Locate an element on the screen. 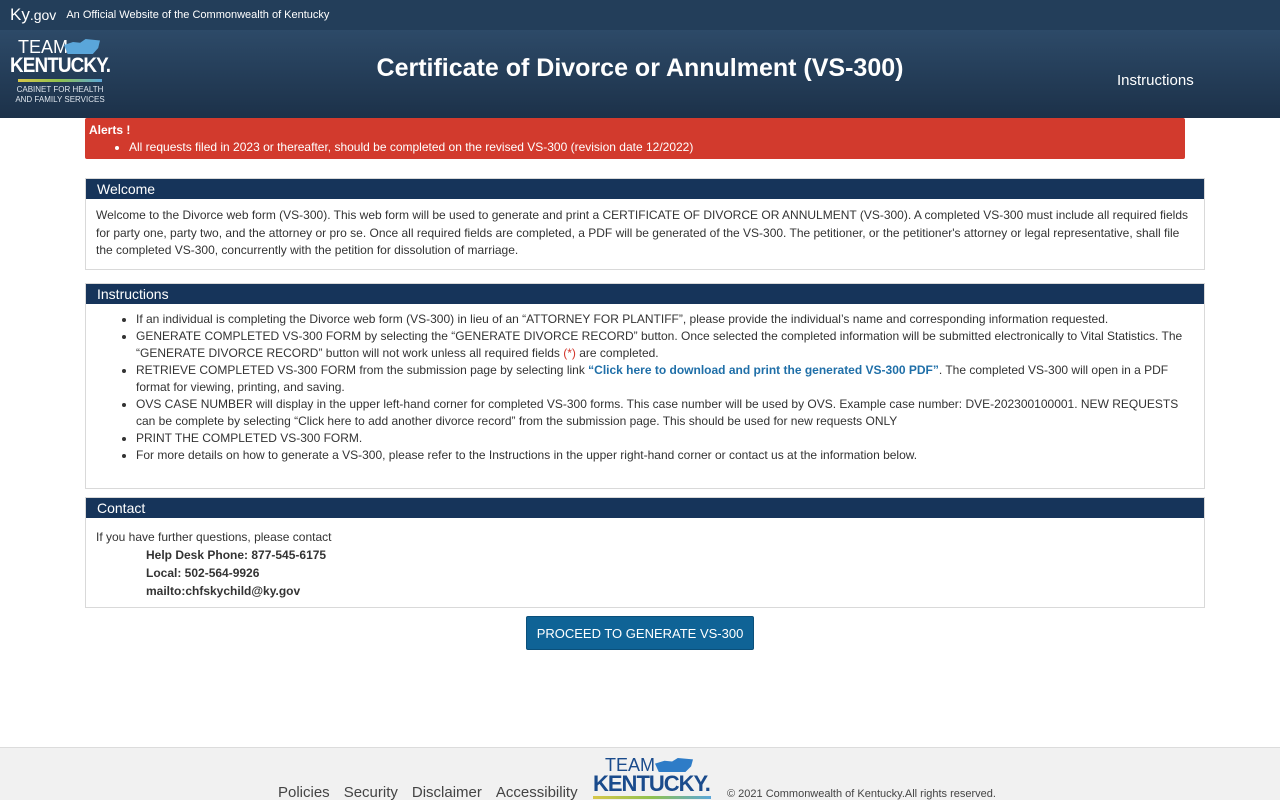 This screenshot has height=800, width=1280. instructions-heading: Instructions is located at coordinates (645, 294).